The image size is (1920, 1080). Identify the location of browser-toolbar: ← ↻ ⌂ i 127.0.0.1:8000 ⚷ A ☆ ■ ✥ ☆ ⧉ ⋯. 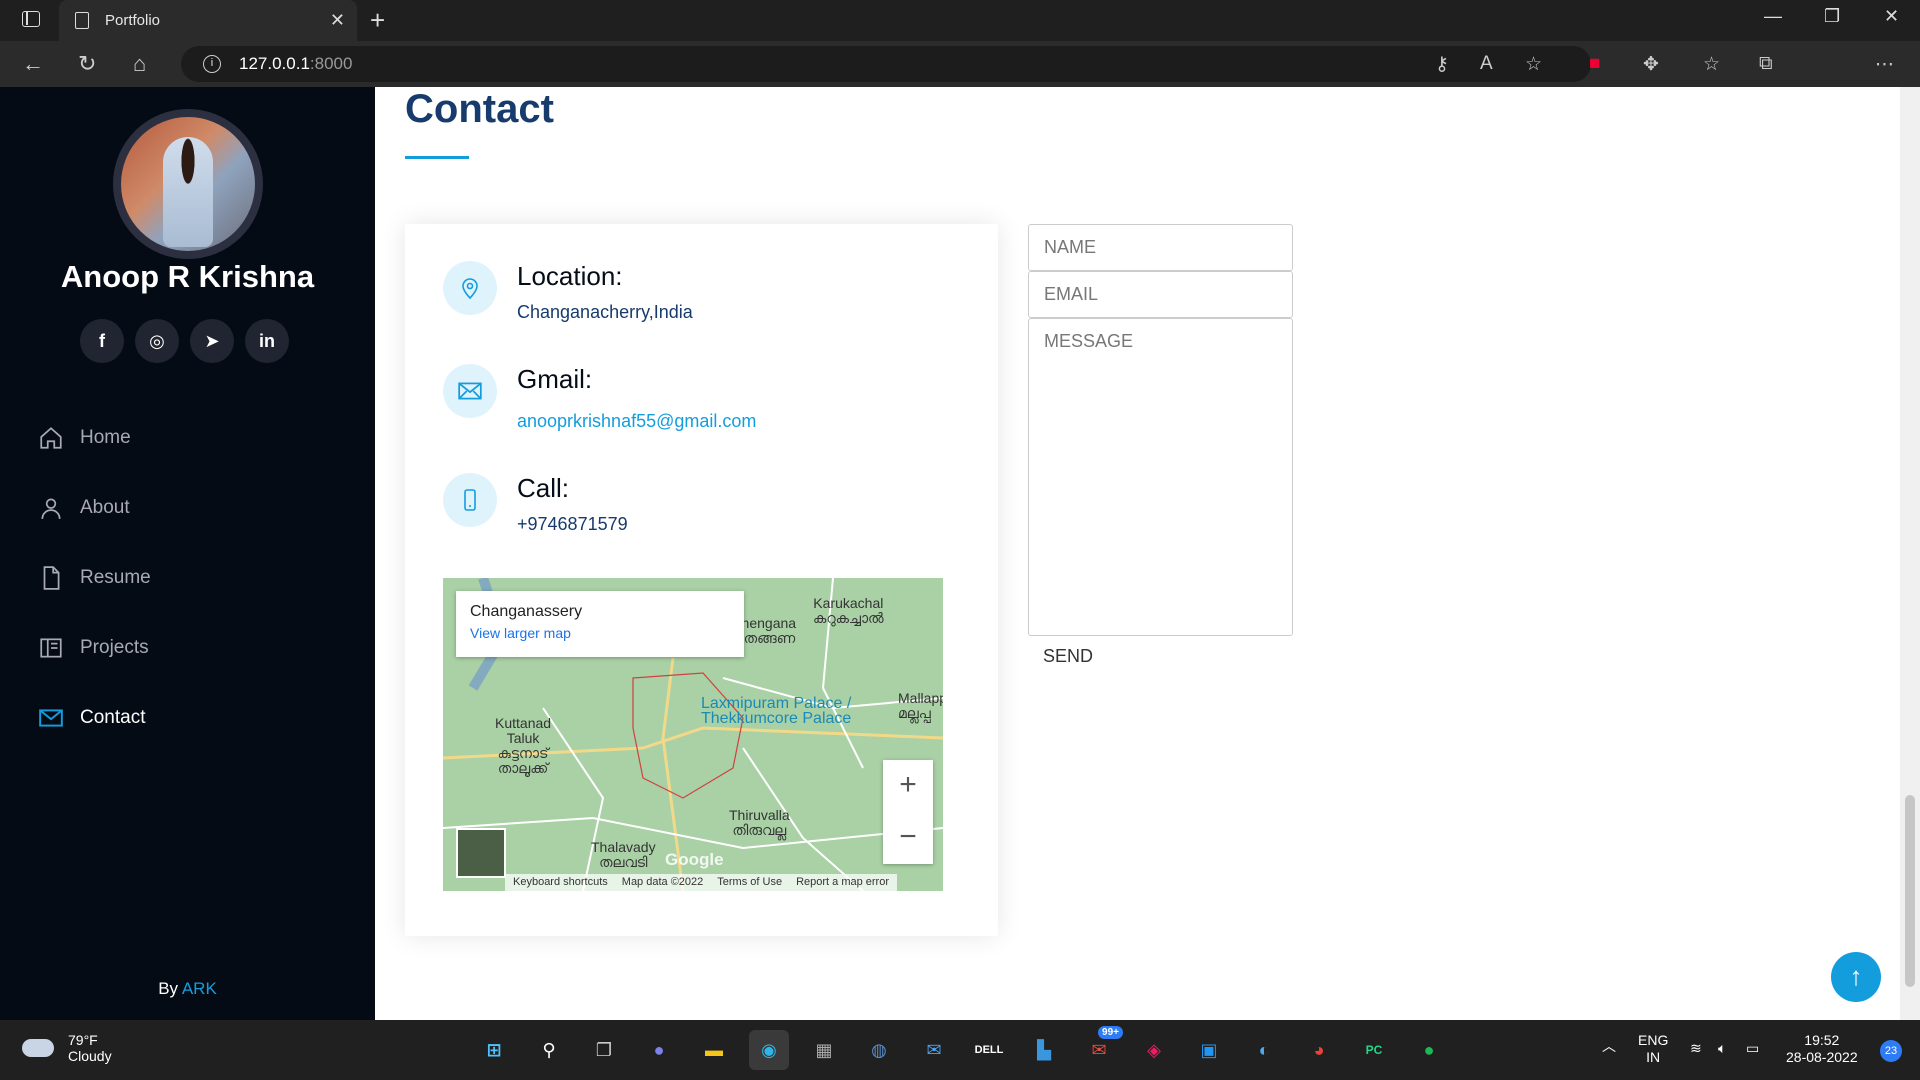
(960, 80).